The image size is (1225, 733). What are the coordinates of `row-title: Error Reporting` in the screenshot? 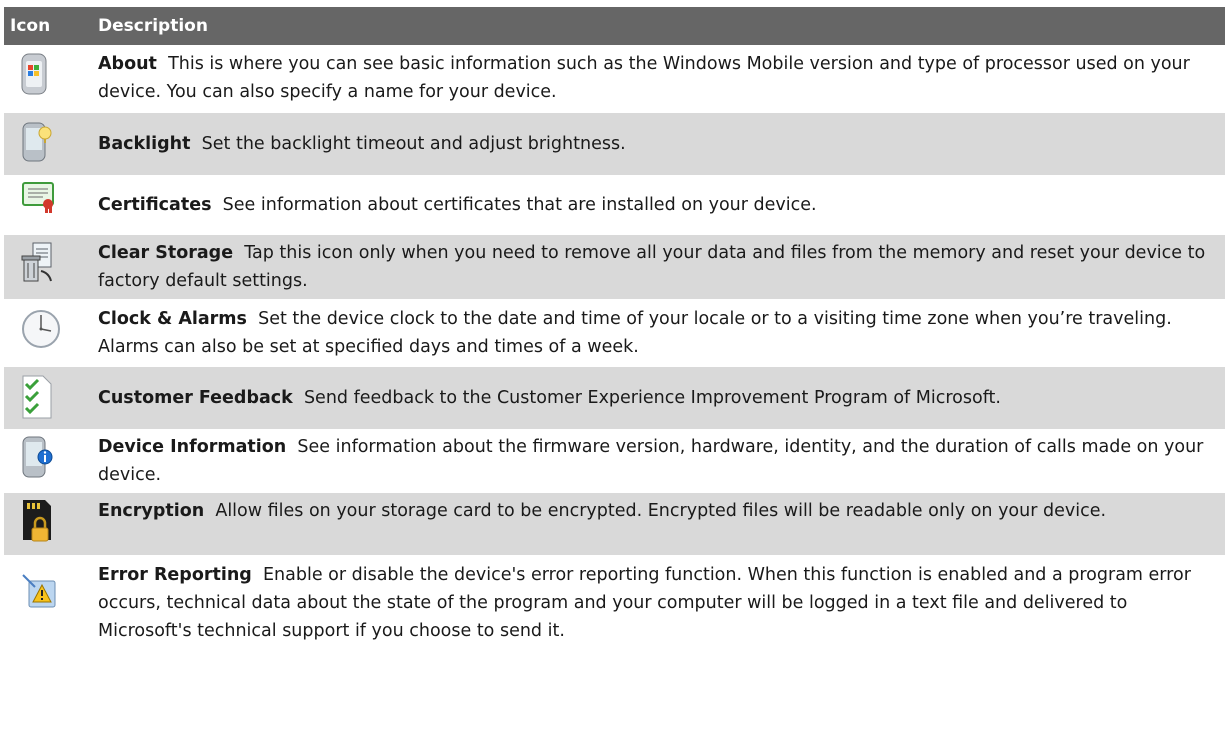 It's located at (175, 575).